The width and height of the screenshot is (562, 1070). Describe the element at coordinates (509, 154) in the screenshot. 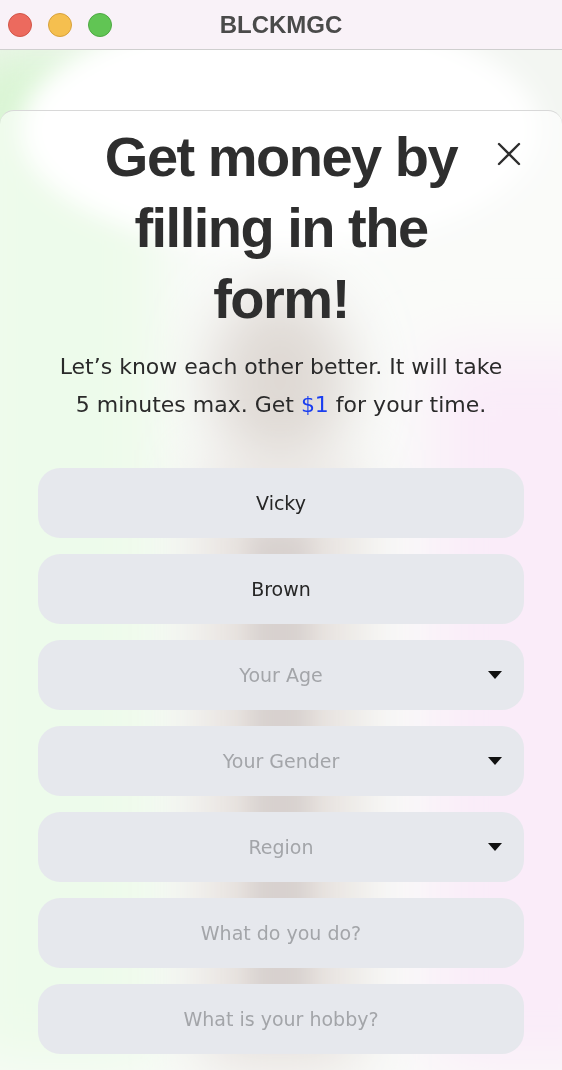

I see `close-icon` at that location.